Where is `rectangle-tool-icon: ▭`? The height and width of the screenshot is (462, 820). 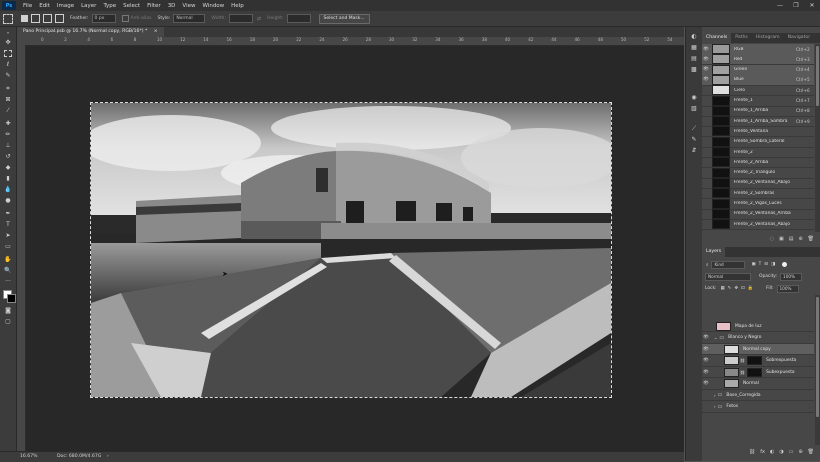 rectangle-tool-icon: ▭ is located at coordinates (8, 246).